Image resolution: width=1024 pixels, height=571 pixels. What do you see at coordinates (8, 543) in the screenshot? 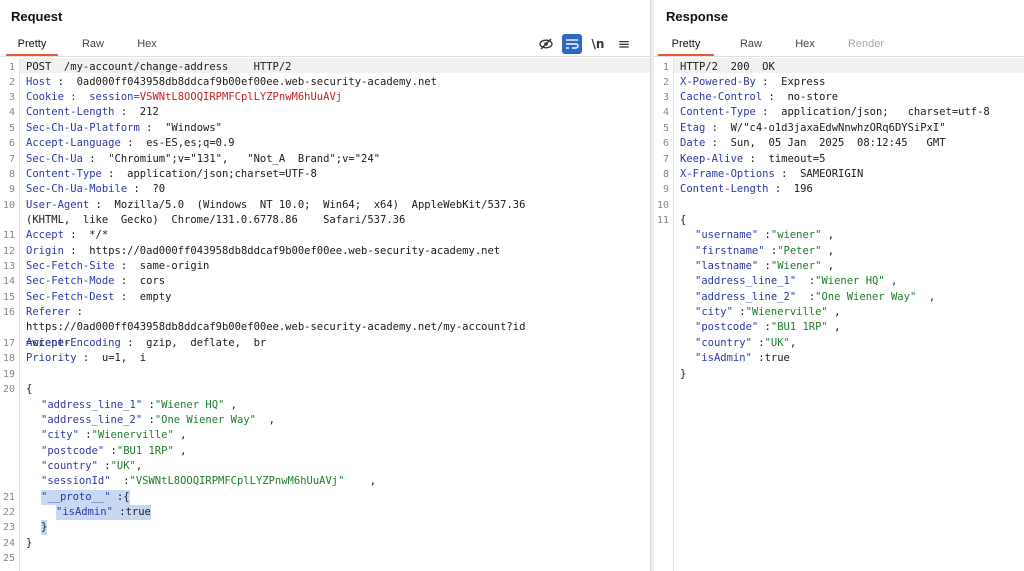
I see `line-number: 24` at bounding box center [8, 543].